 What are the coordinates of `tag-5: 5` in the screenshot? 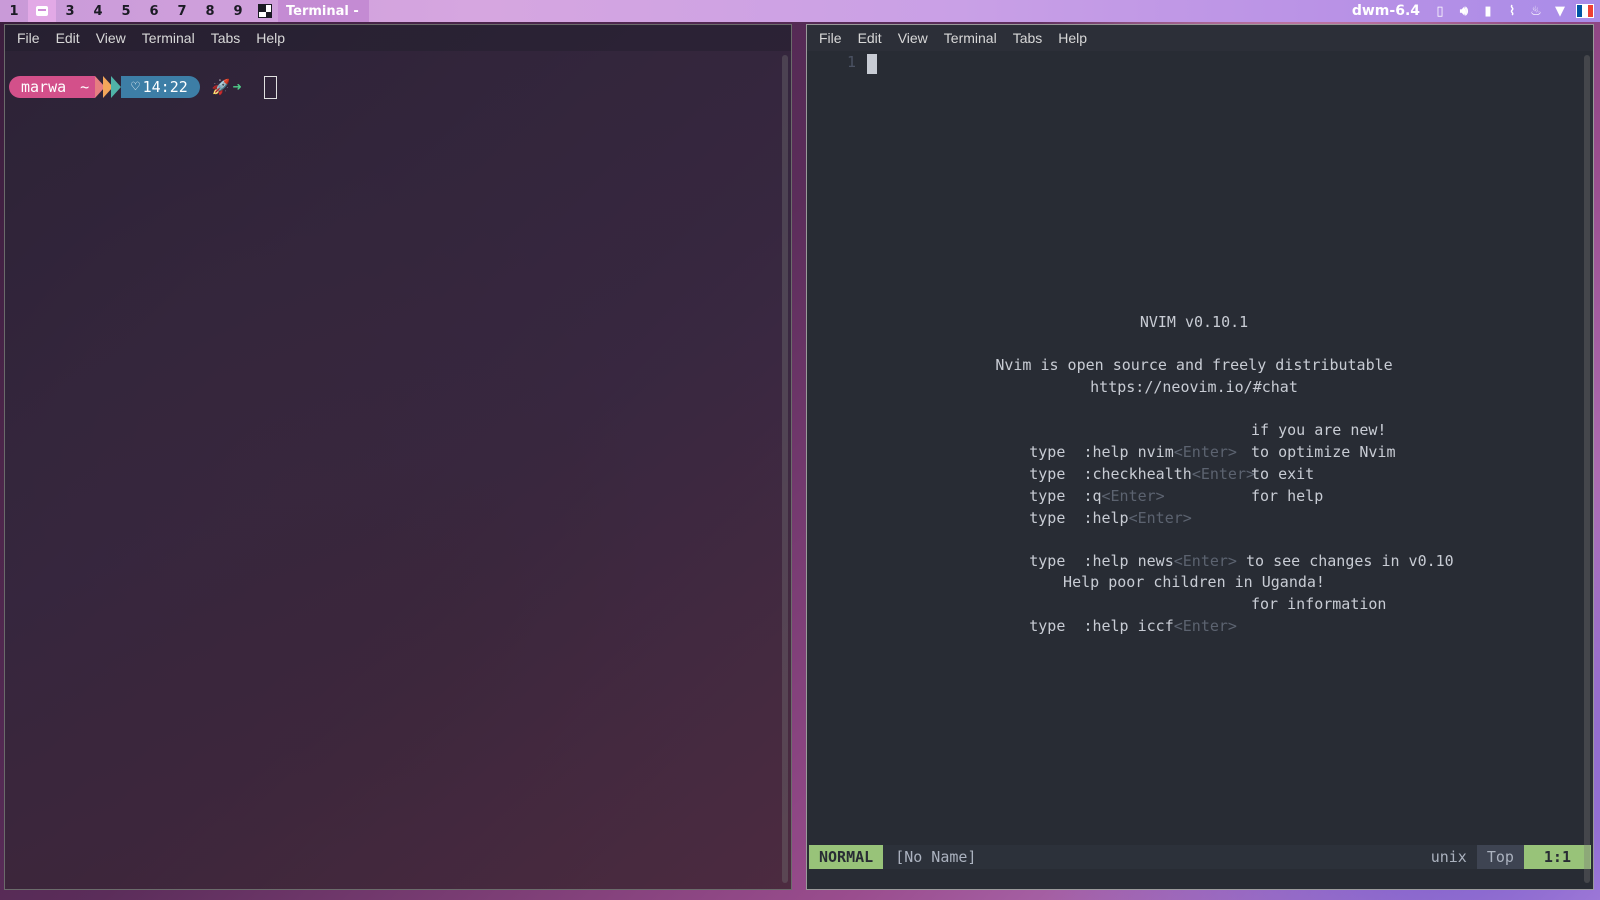 It's located at (126, 11).